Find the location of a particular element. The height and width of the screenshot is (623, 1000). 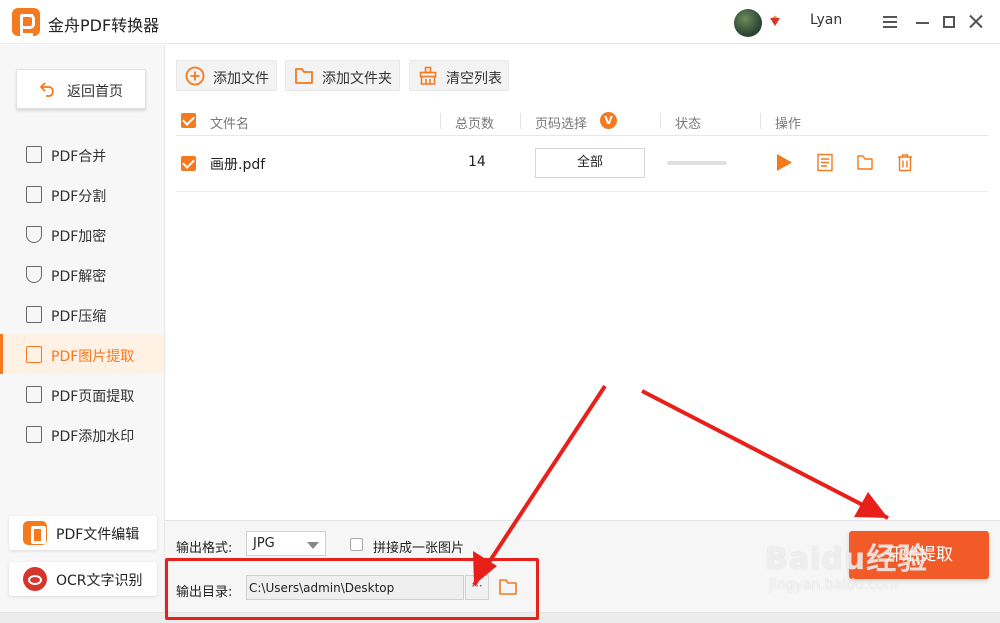

pdf-edit-icon is located at coordinates (35, 533).